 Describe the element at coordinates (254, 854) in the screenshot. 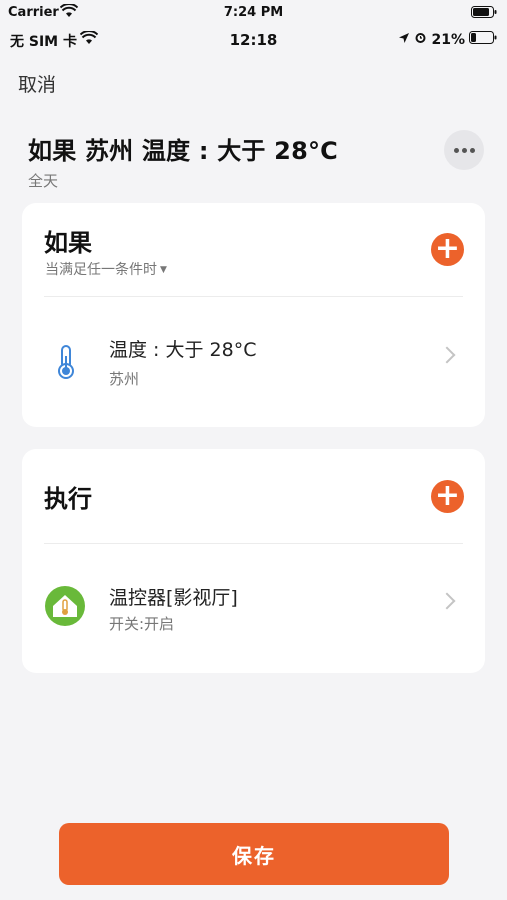

I see `save-button: 保存` at that location.